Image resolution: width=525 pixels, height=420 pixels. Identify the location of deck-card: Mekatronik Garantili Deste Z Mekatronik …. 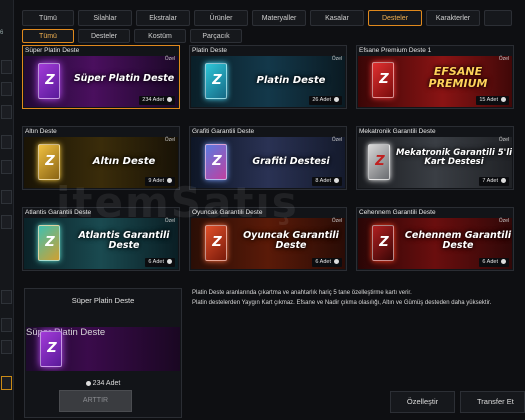
(435, 158).